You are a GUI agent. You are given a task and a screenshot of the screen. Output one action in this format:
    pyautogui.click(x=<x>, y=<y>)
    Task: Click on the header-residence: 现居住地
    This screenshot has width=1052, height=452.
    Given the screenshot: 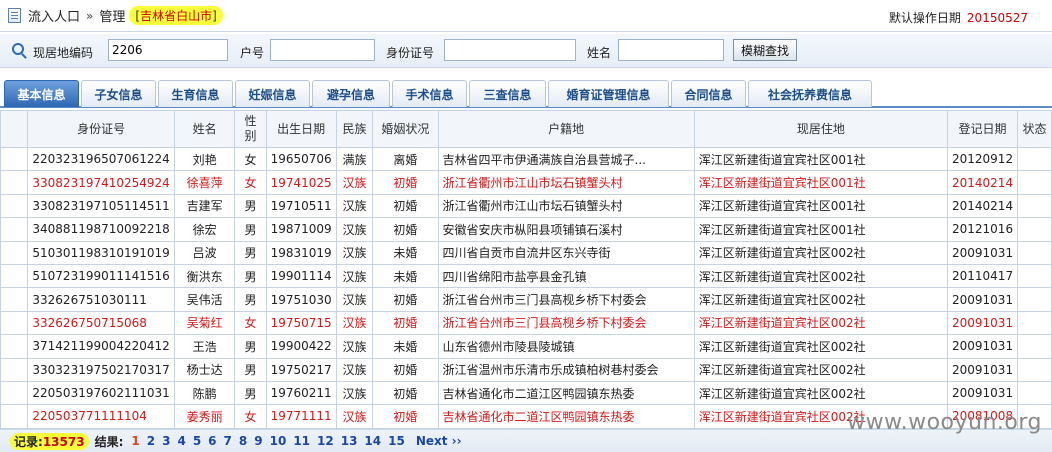 What is the action you would take?
    pyautogui.click(x=821, y=129)
    